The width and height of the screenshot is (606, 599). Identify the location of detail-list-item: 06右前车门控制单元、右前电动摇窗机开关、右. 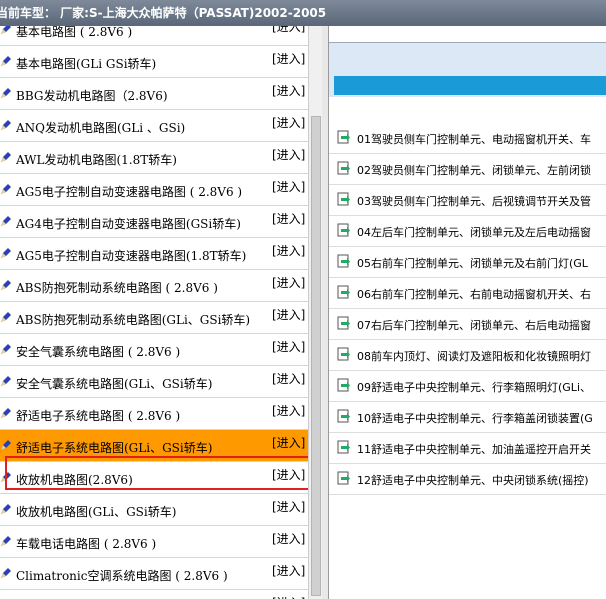
(467, 293).